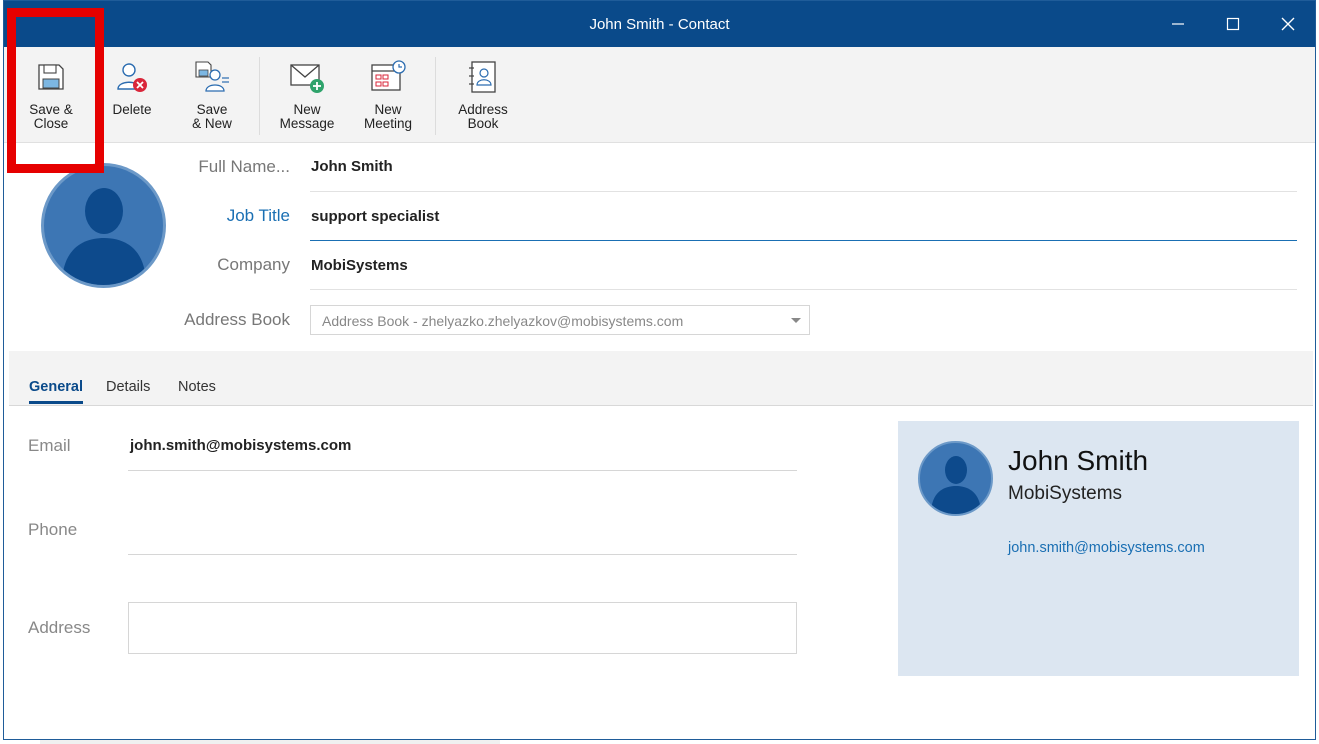 This screenshot has height=744, width=1319. What do you see at coordinates (49, 445) in the screenshot?
I see `email-label: Email` at bounding box center [49, 445].